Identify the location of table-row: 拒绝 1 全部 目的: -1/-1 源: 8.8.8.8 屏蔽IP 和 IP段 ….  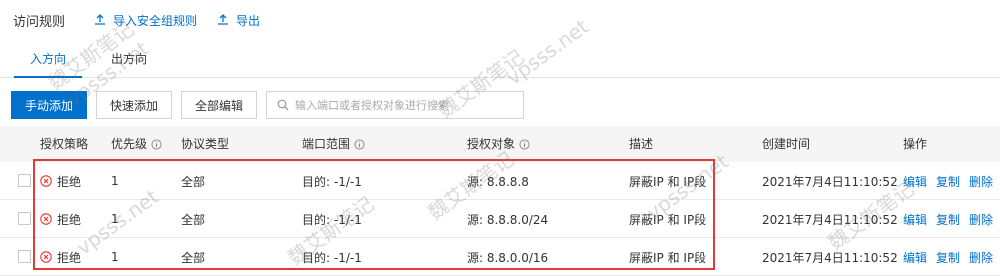
(500, 181).